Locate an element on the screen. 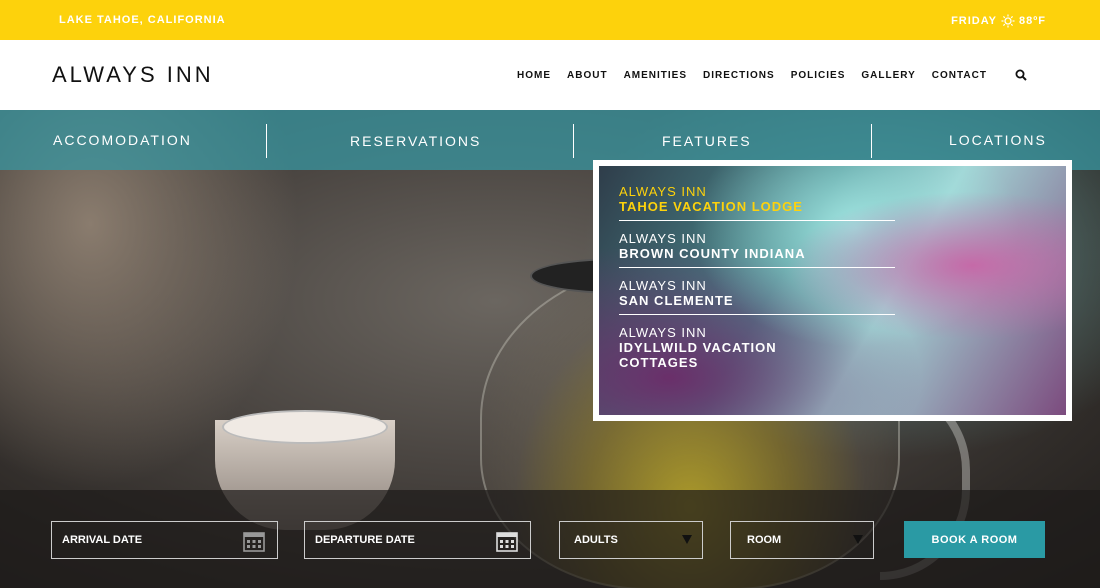  departure-date-input: DEPARTURE DATE is located at coordinates (417, 540).